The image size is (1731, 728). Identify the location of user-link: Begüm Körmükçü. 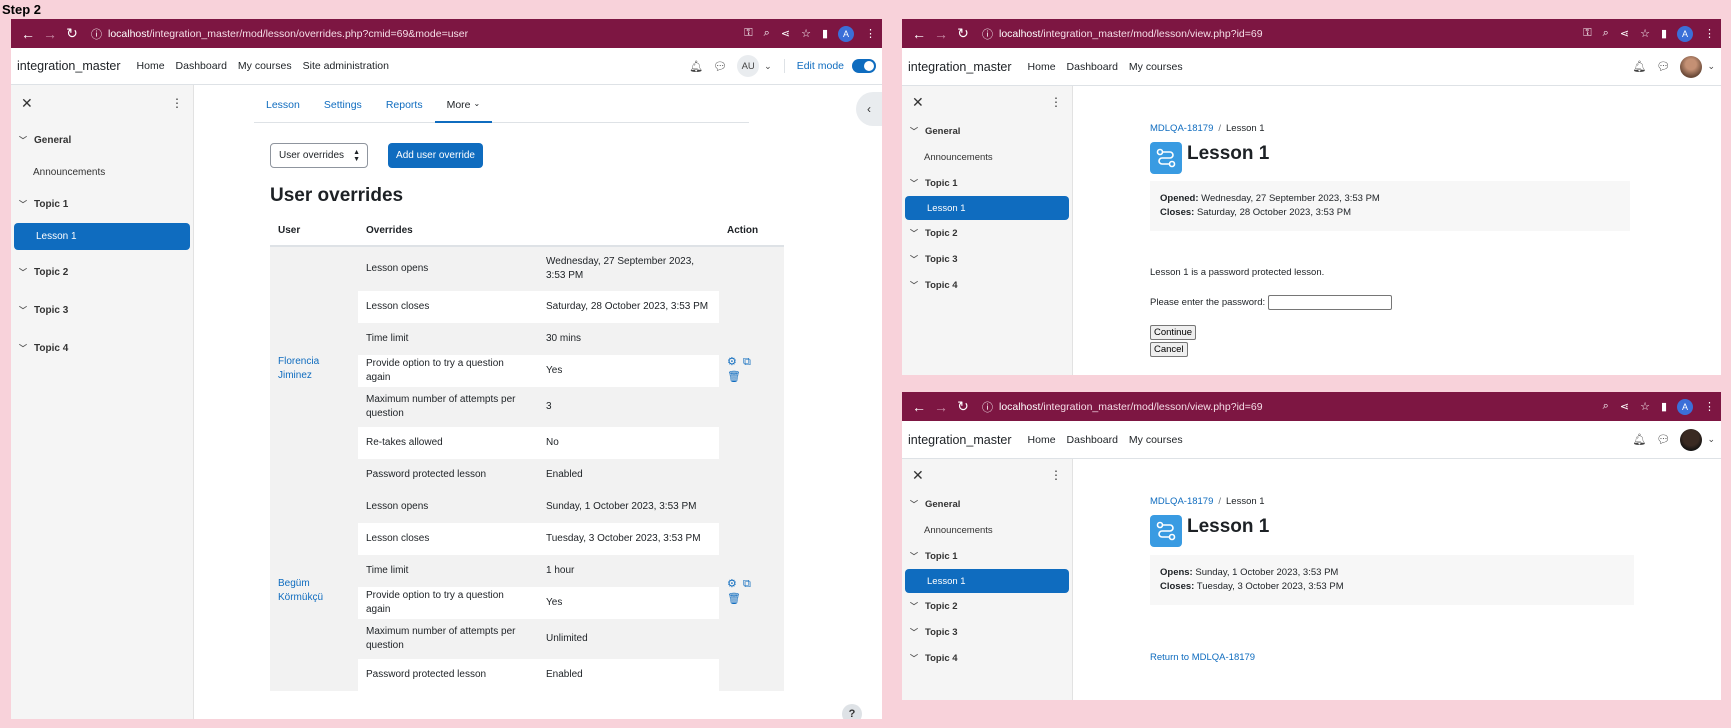
(300, 590).